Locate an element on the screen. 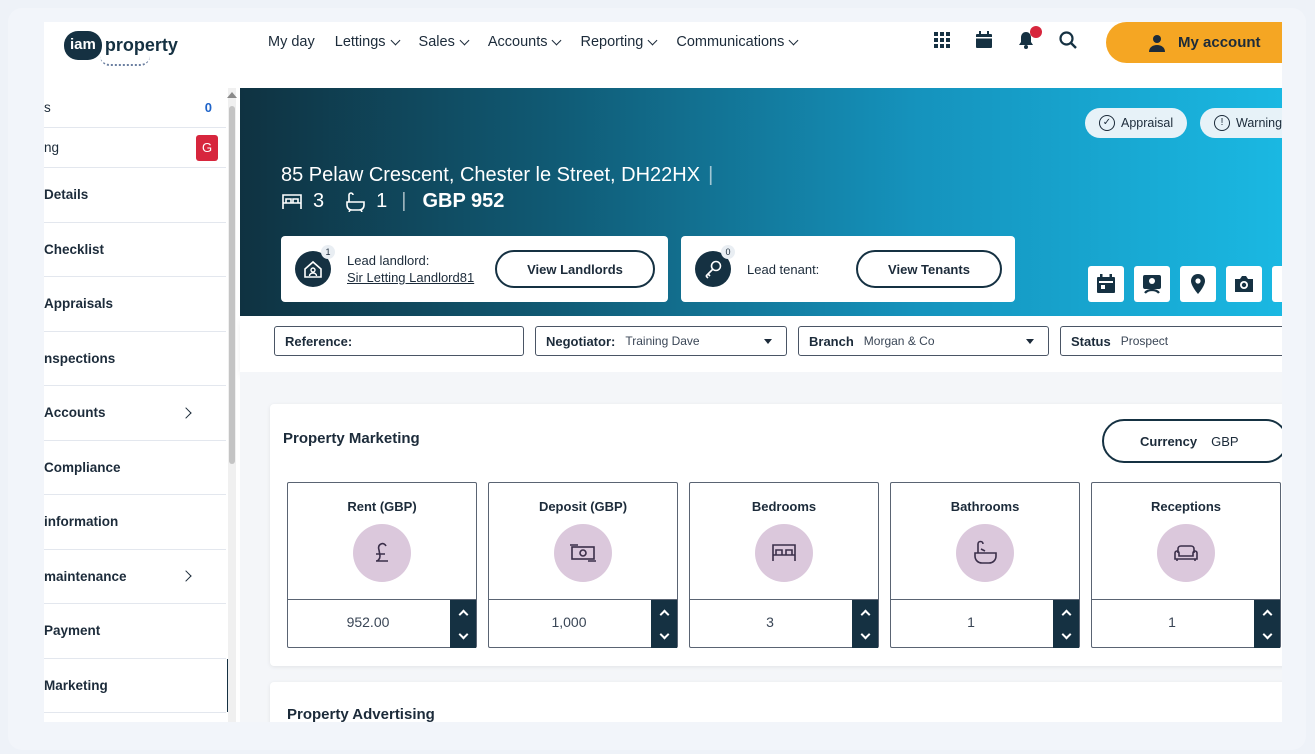 The height and width of the screenshot is (754, 1315). property-advertising-card: Property Advertising is located at coordinates (776, 702).